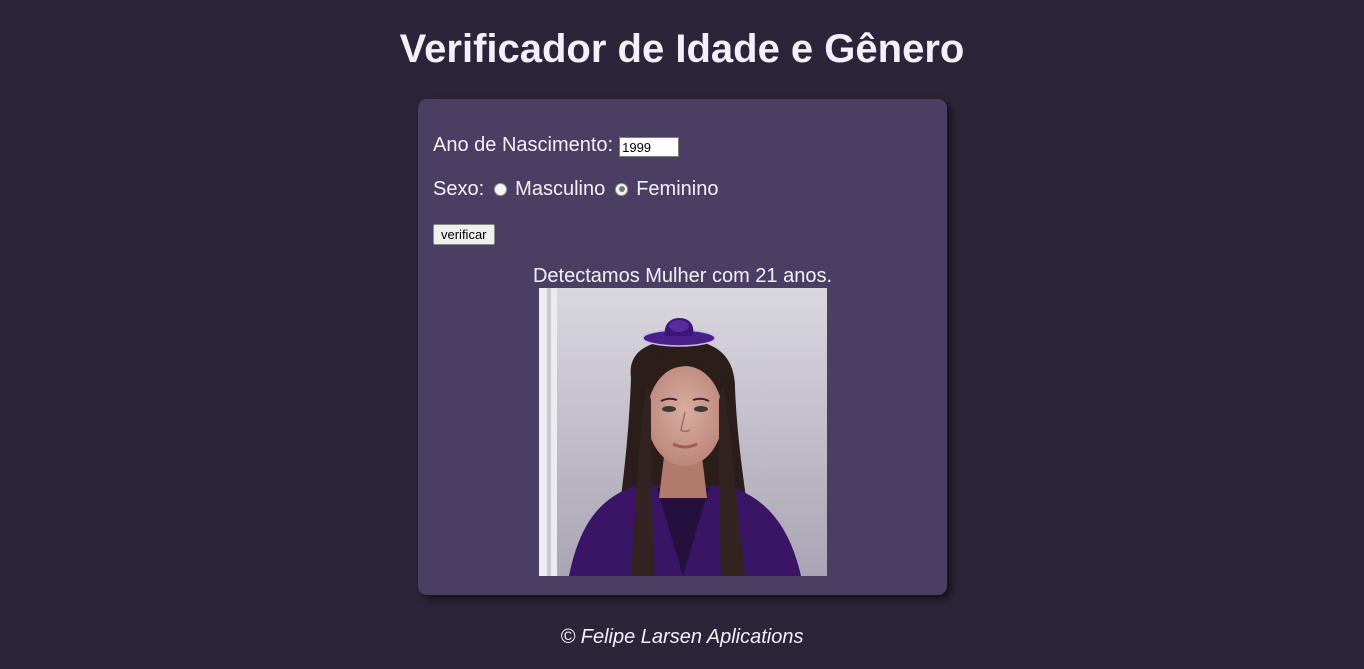 This screenshot has height=669, width=1364. I want to click on radio-masculino, so click(501, 189).